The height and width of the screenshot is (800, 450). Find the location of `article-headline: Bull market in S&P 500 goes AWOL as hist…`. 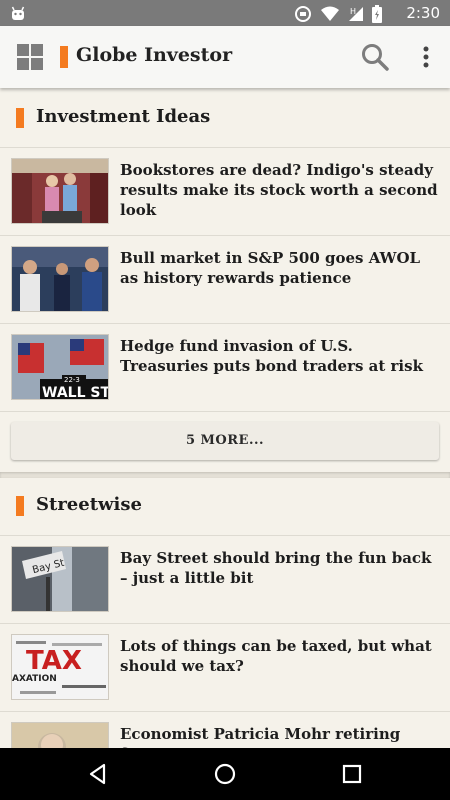

article-headline: Bull market in S&P 500 goes AWOL as hist… is located at coordinates (270, 268).